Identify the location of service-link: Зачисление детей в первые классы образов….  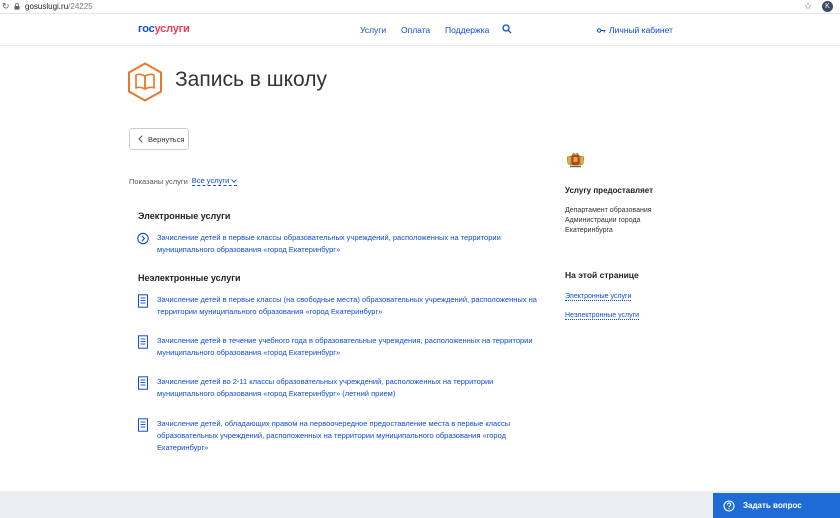
(347, 244).